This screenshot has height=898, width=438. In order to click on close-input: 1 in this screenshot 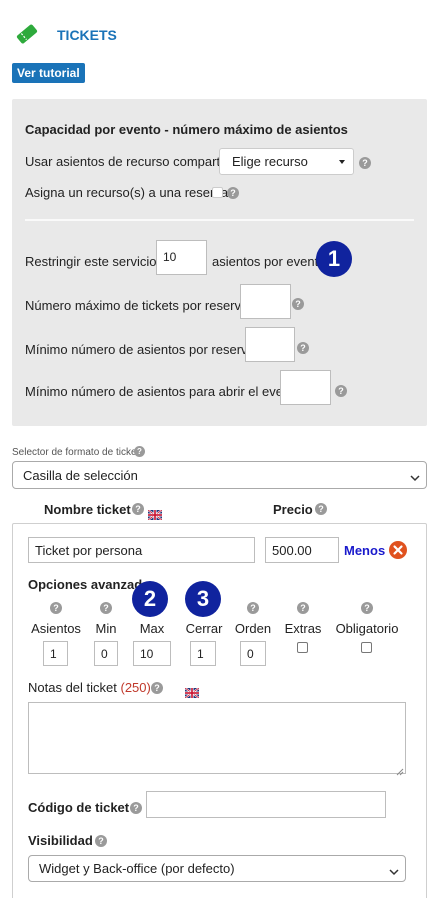, I will do `click(203, 653)`.